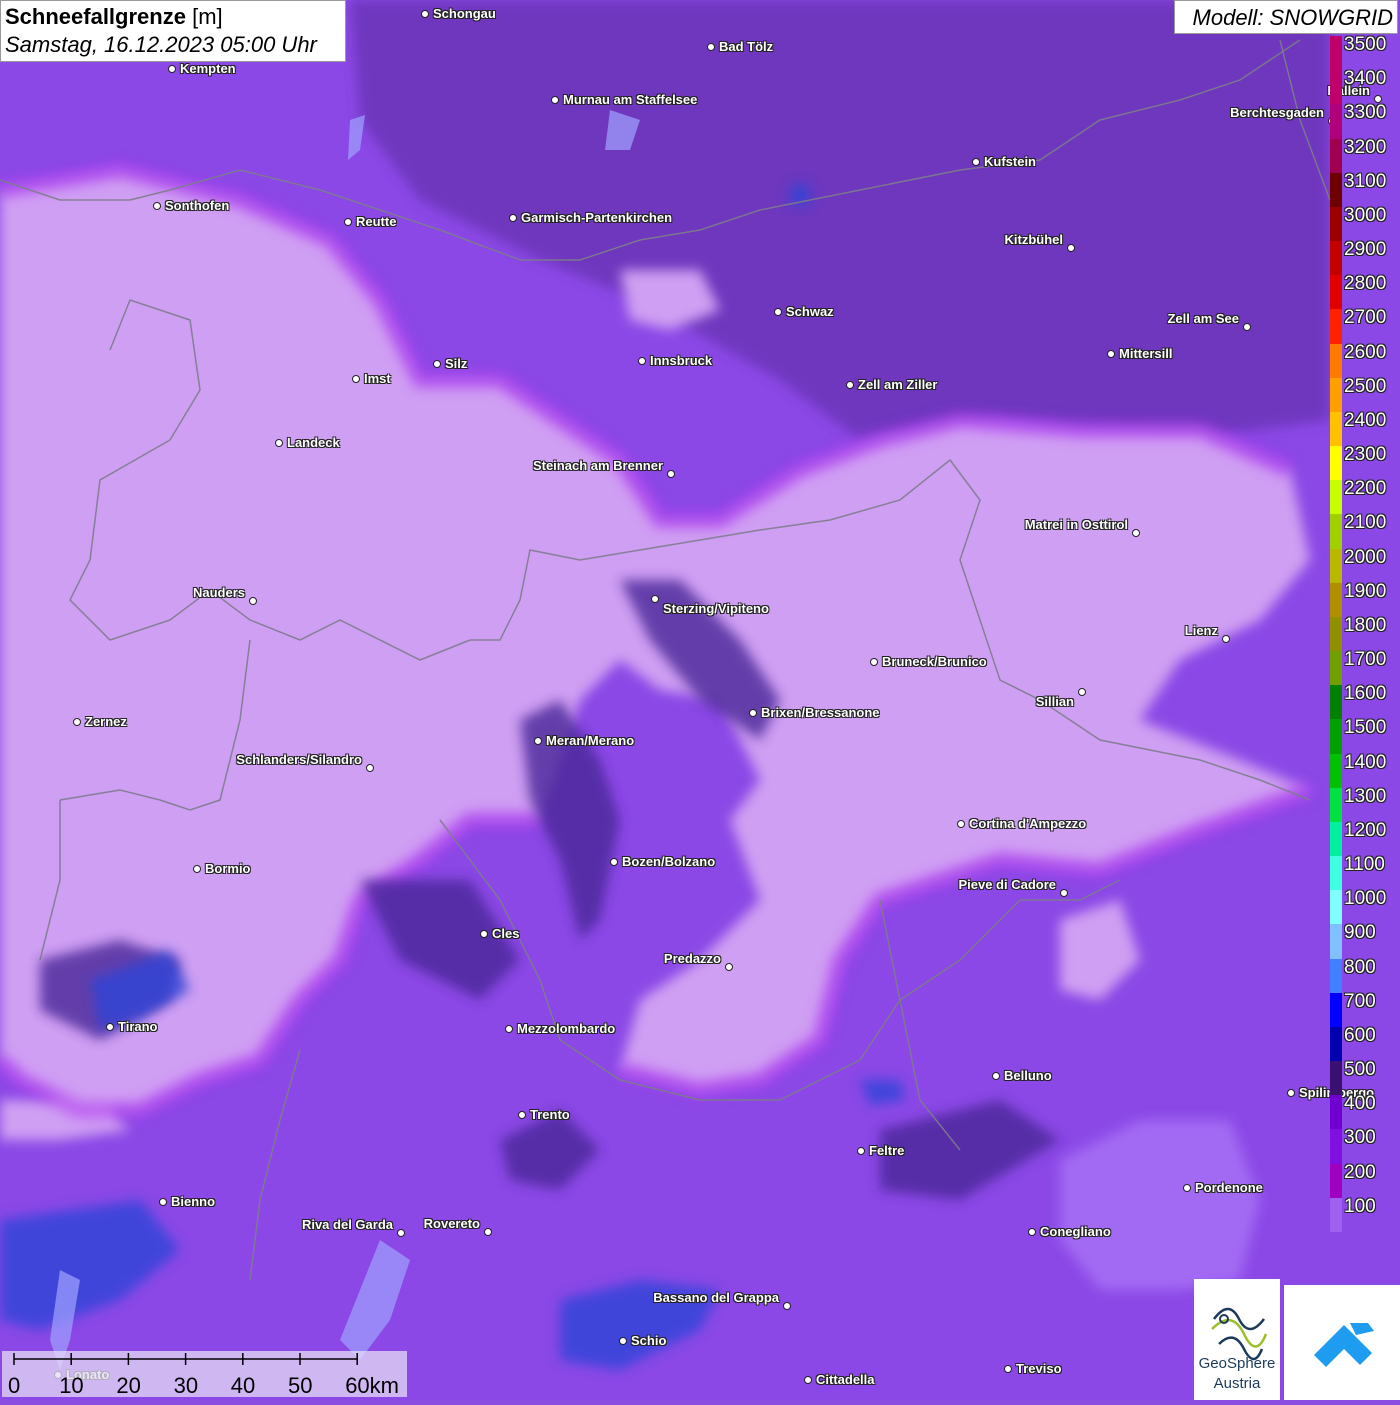 The width and height of the screenshot is (1400, 1405). What do you see at coordinates (1365, 660) in the screenshot?
I see `legend-label: 1700` at bounding box center [1365, 660].